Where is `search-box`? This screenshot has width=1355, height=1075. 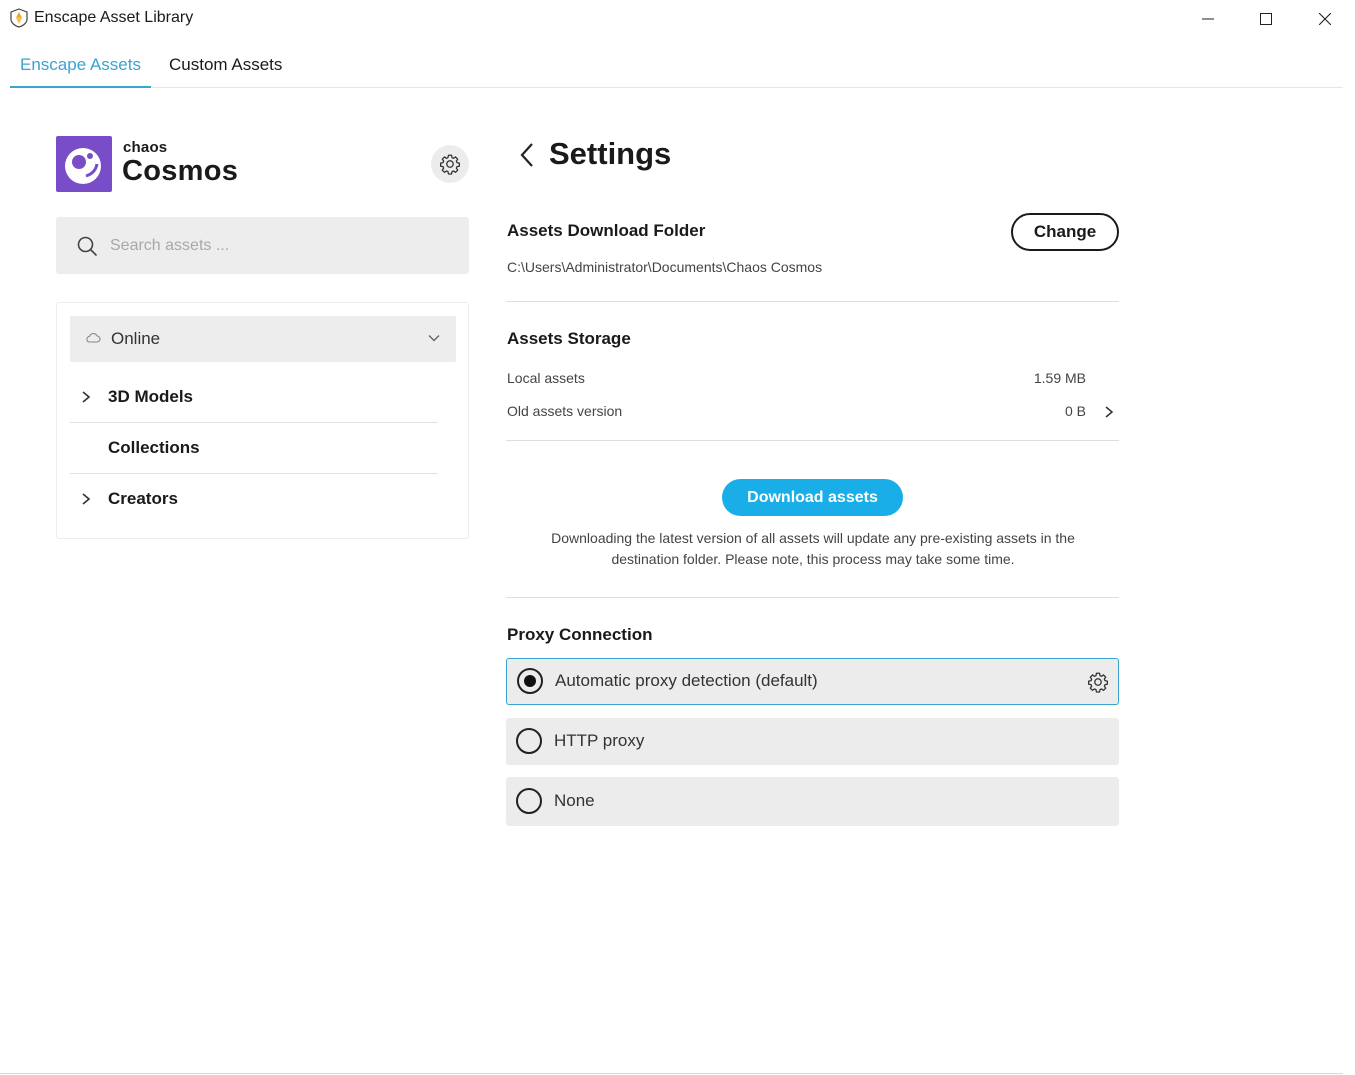 search-box is located at coordinates (262, 245).